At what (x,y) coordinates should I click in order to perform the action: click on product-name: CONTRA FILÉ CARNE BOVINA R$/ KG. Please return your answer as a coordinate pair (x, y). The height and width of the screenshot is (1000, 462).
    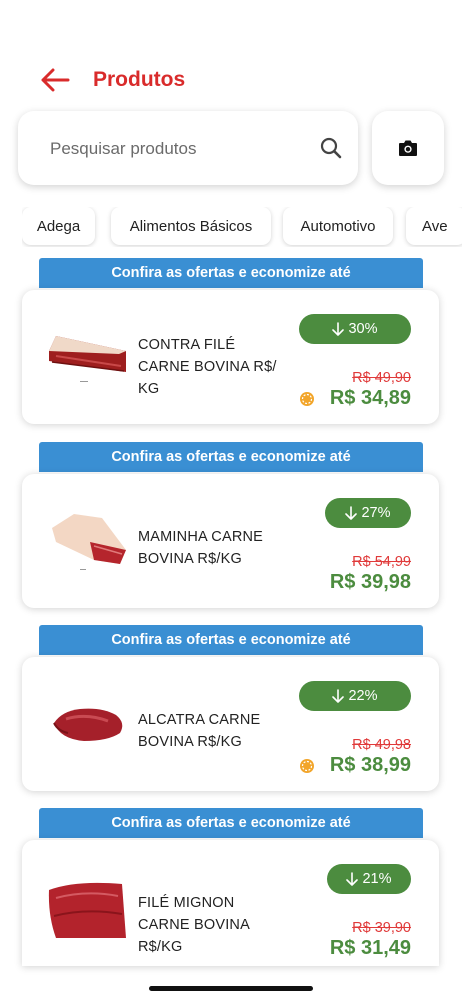
    Looking at the image, I should click on (207, 367).